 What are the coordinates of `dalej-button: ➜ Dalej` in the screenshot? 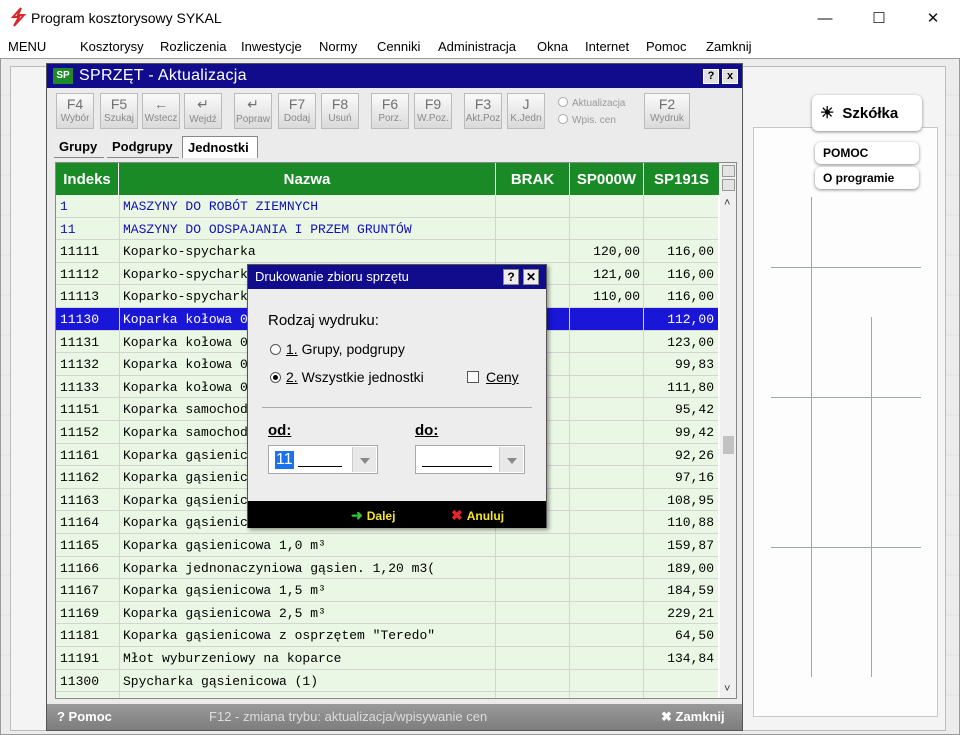 It's located at (373, 515).